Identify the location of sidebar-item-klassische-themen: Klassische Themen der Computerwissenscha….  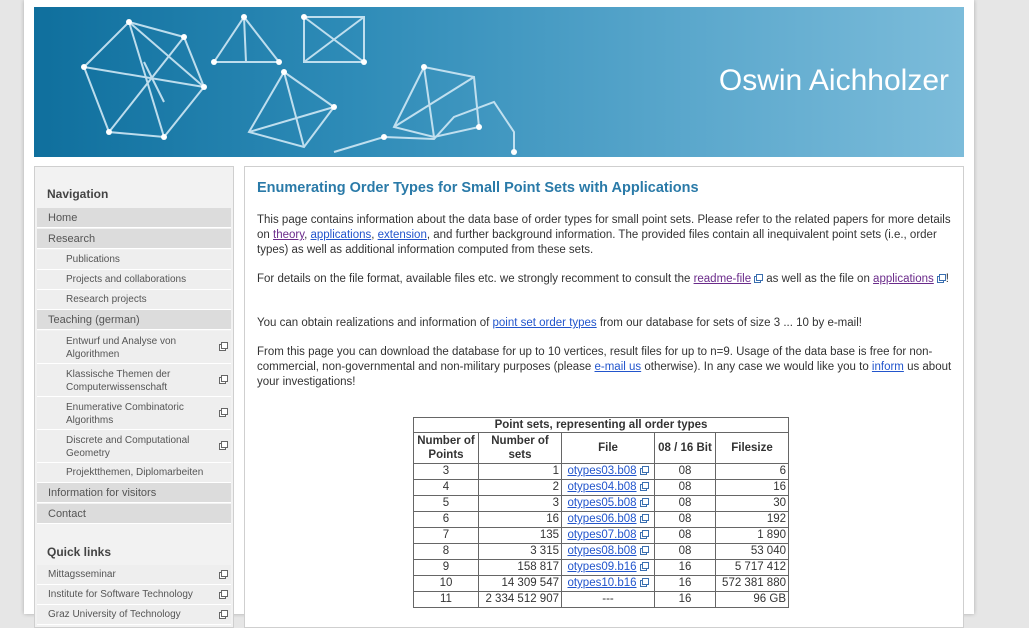
(134, 380).